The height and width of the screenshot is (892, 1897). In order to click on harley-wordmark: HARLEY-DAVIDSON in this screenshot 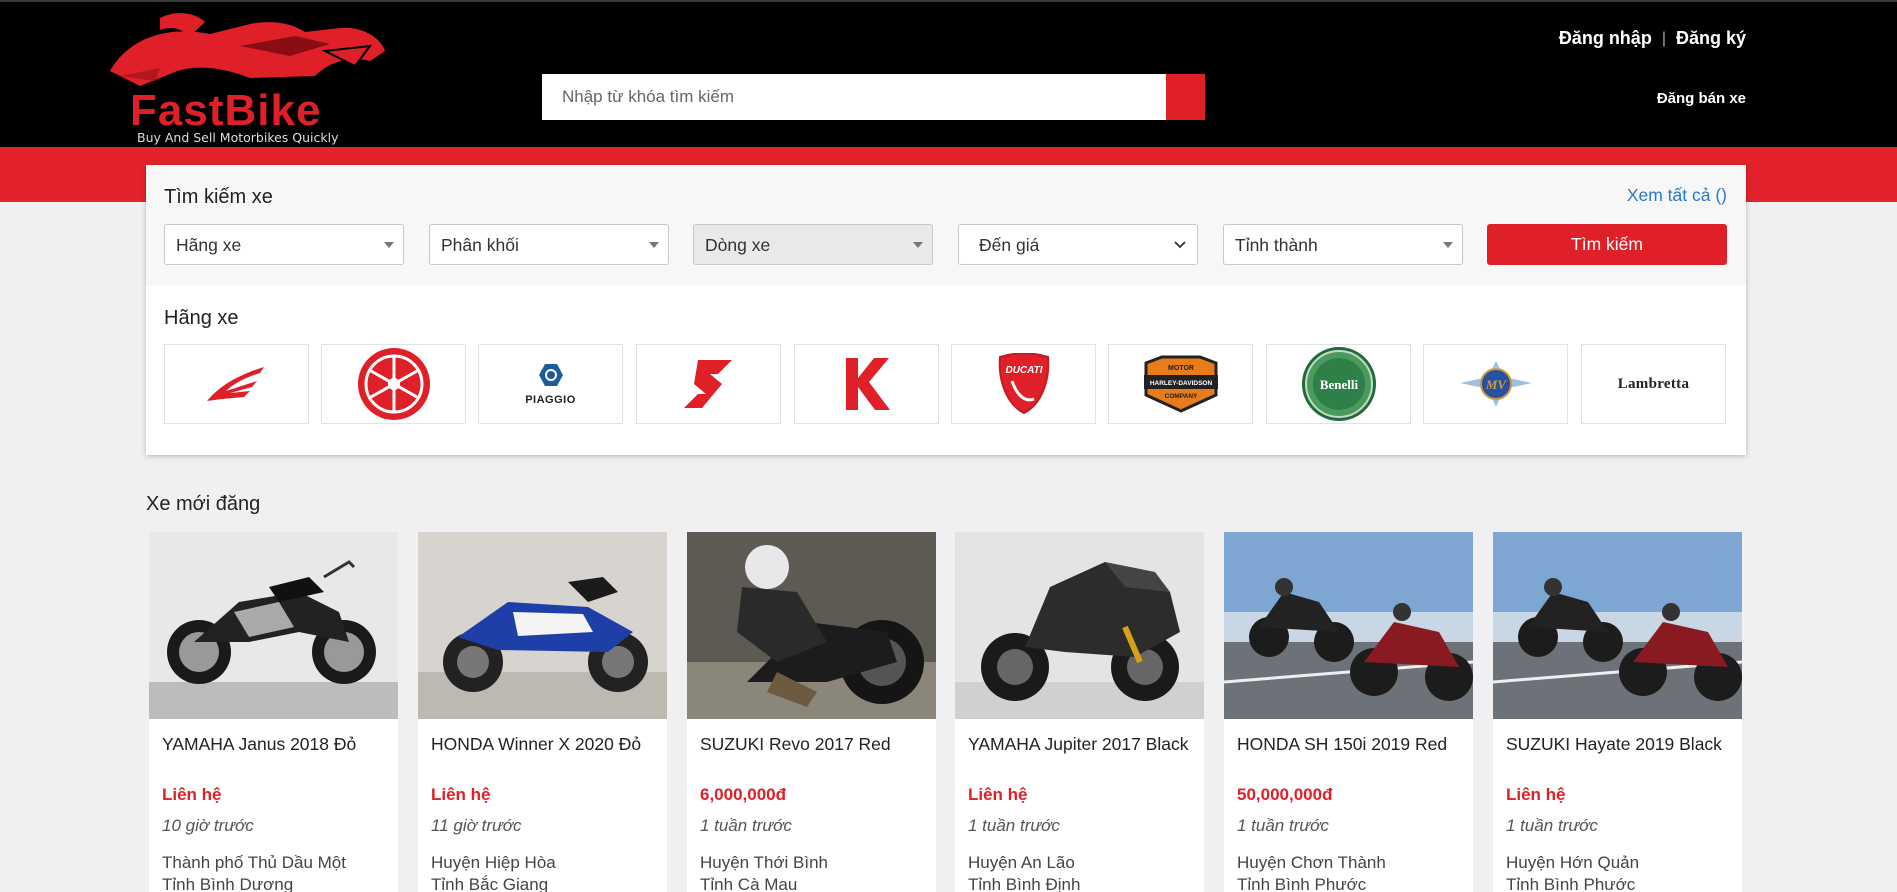, I will do `click(1180, 383)`.